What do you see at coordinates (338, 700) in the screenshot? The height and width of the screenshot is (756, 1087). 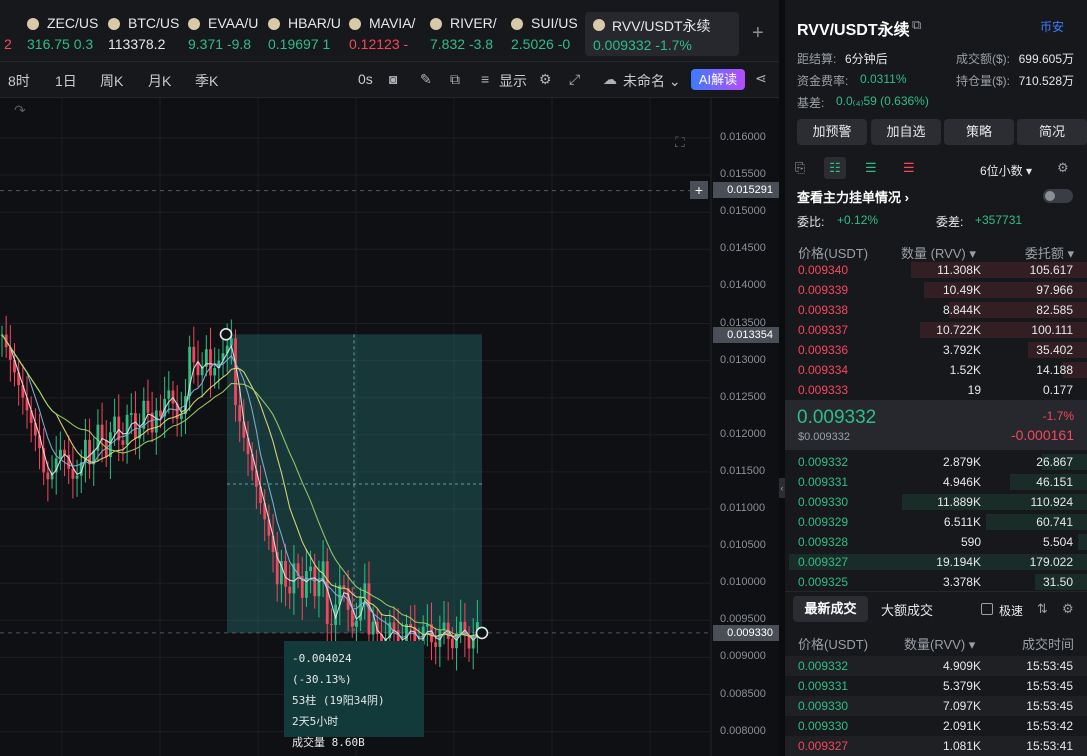 I see `measure-bars: 53柱 (19阳34阴)` at bounding box center [338, 700].